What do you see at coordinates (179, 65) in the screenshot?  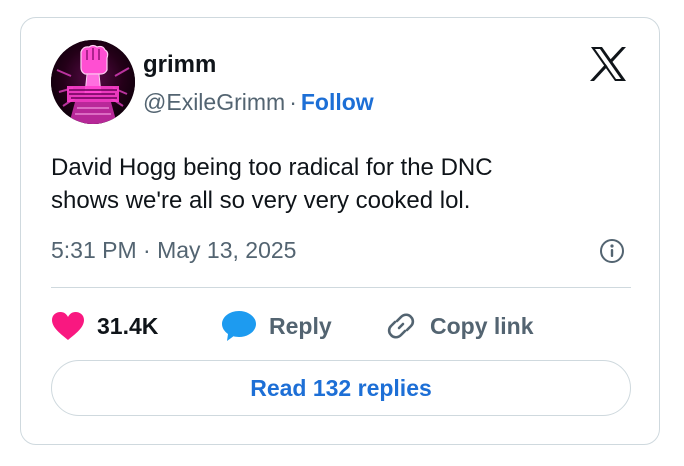 I see `author-display-name: grimm` at bounding box center [179, 65].